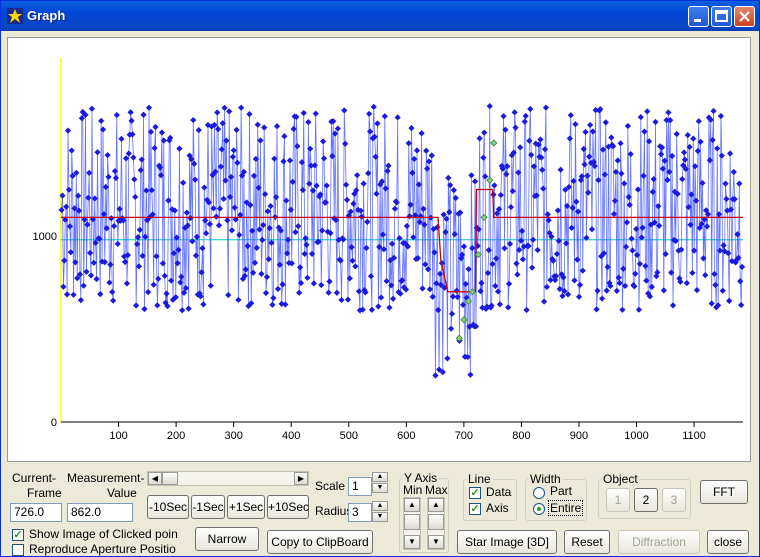  Describe the element at coordinates (45, 237) in the screenshot. I see `y-tick-label: 1000` at that location.